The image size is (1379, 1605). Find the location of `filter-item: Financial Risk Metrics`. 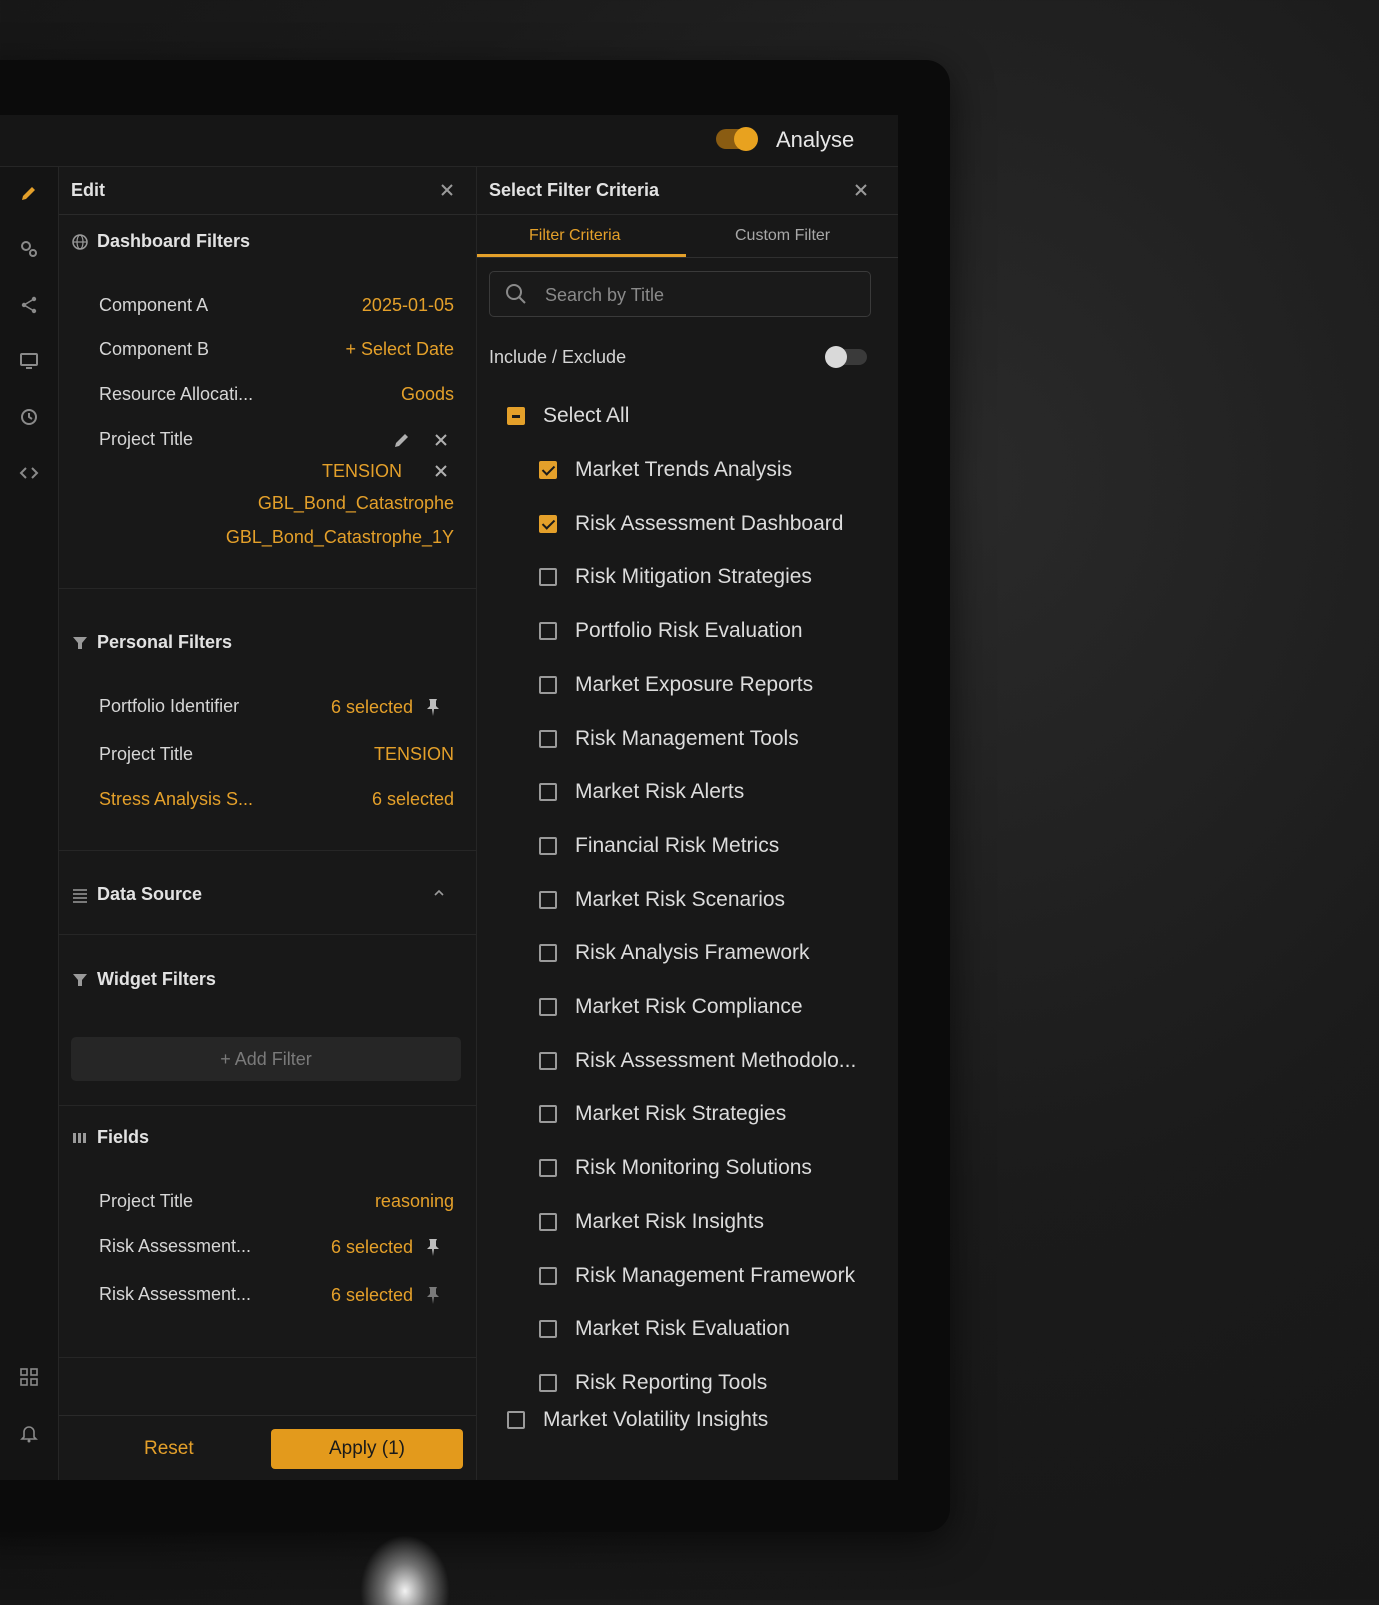

filter-item: Financial Risk Metrics is located at coordinates (709, 846).